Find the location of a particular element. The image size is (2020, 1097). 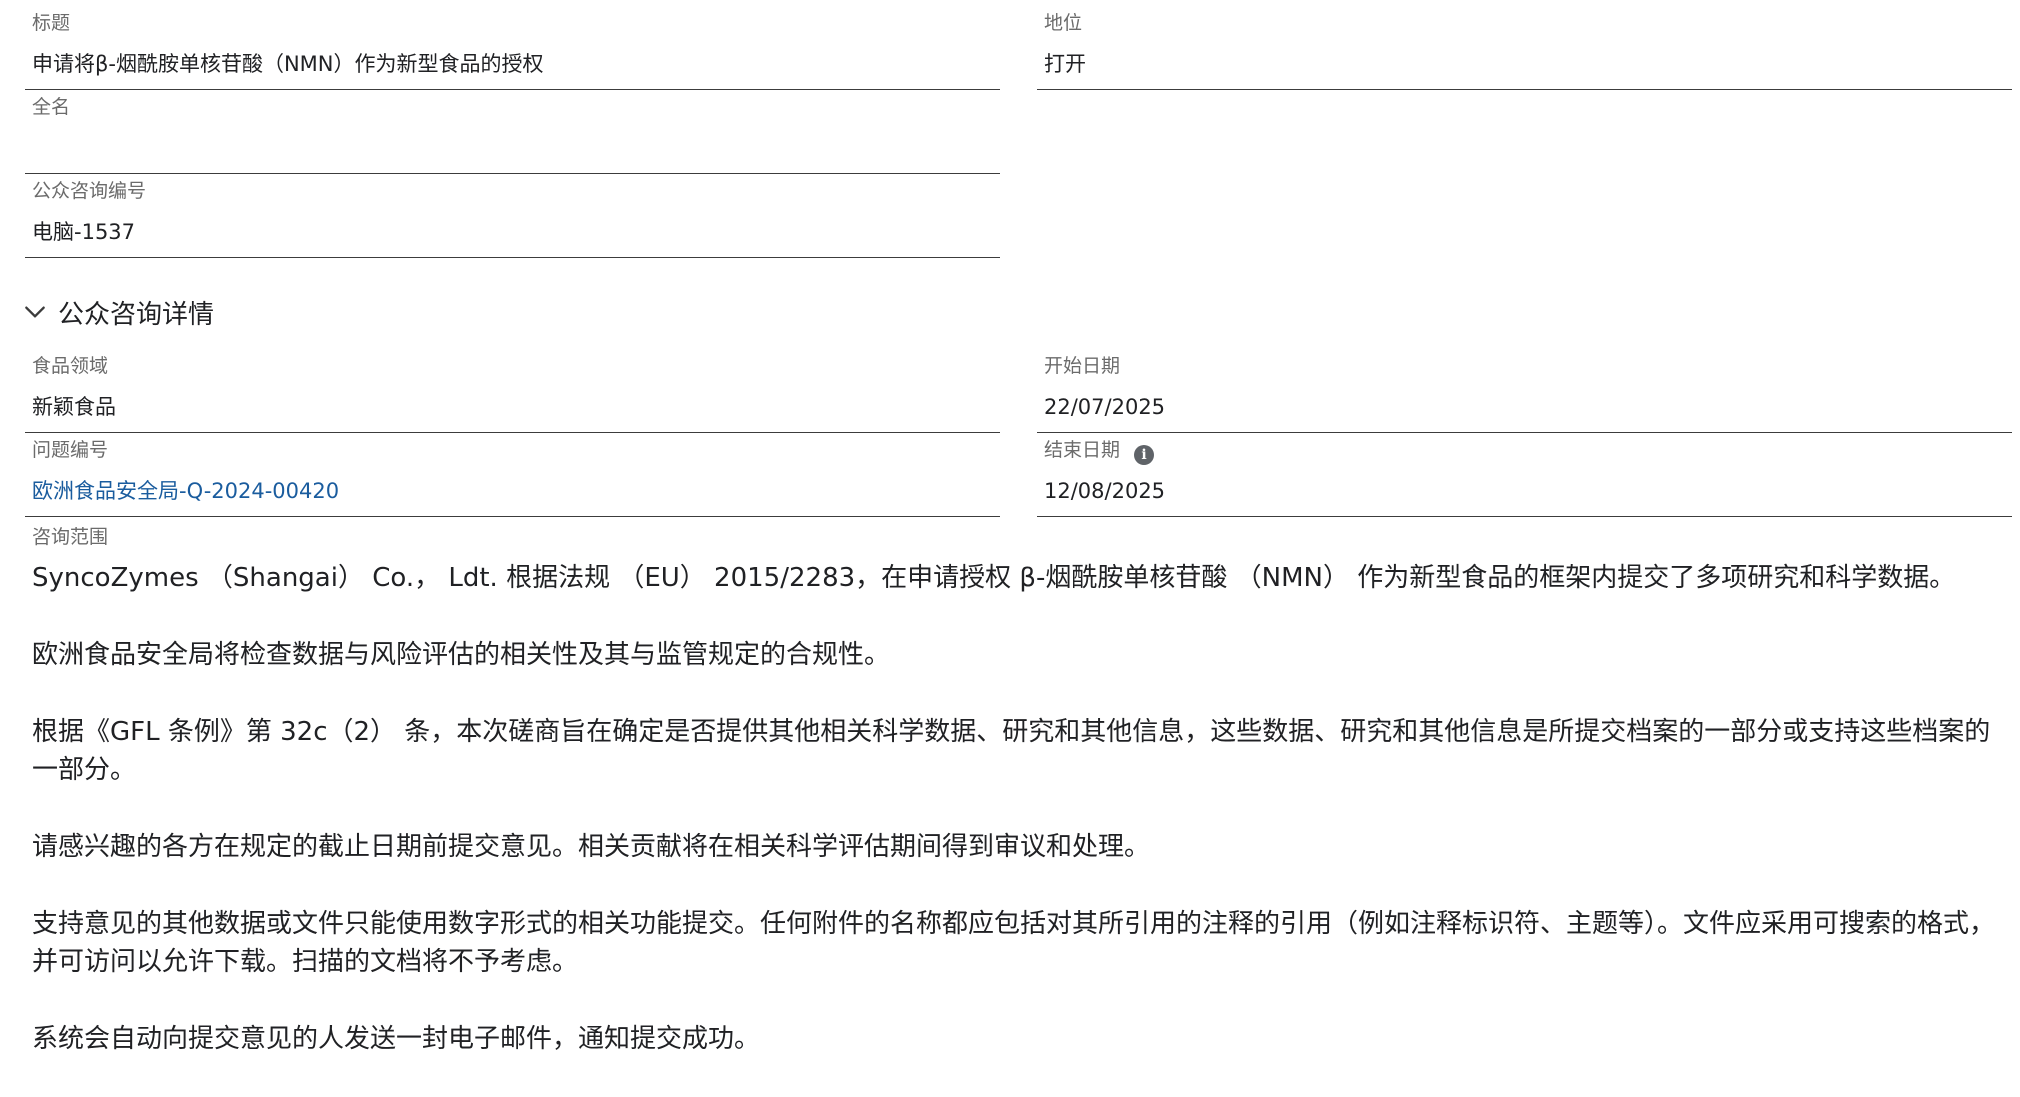

chevron-down-icon is located at coordinates (35, 312).